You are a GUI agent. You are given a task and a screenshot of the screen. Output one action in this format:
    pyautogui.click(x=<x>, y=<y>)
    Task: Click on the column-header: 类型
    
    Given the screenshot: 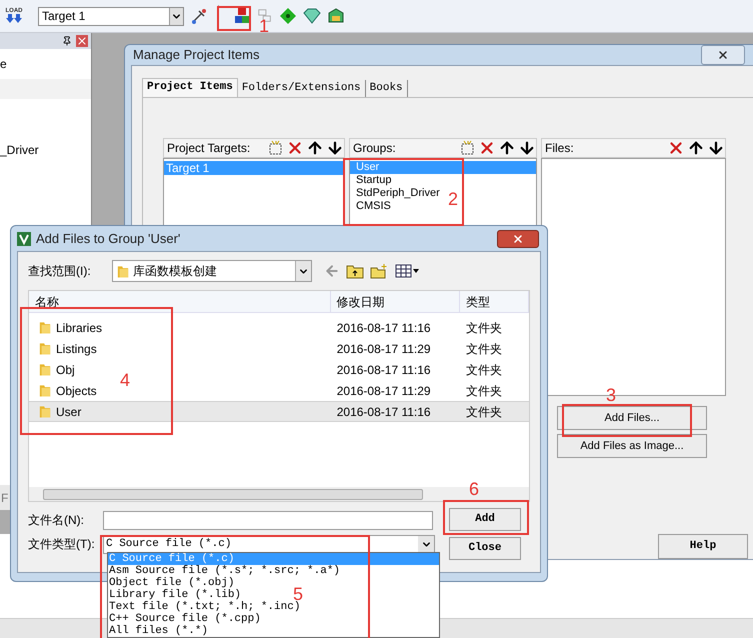 What is the action you would take?
    pyautogui.click(x=494, y=301)
    